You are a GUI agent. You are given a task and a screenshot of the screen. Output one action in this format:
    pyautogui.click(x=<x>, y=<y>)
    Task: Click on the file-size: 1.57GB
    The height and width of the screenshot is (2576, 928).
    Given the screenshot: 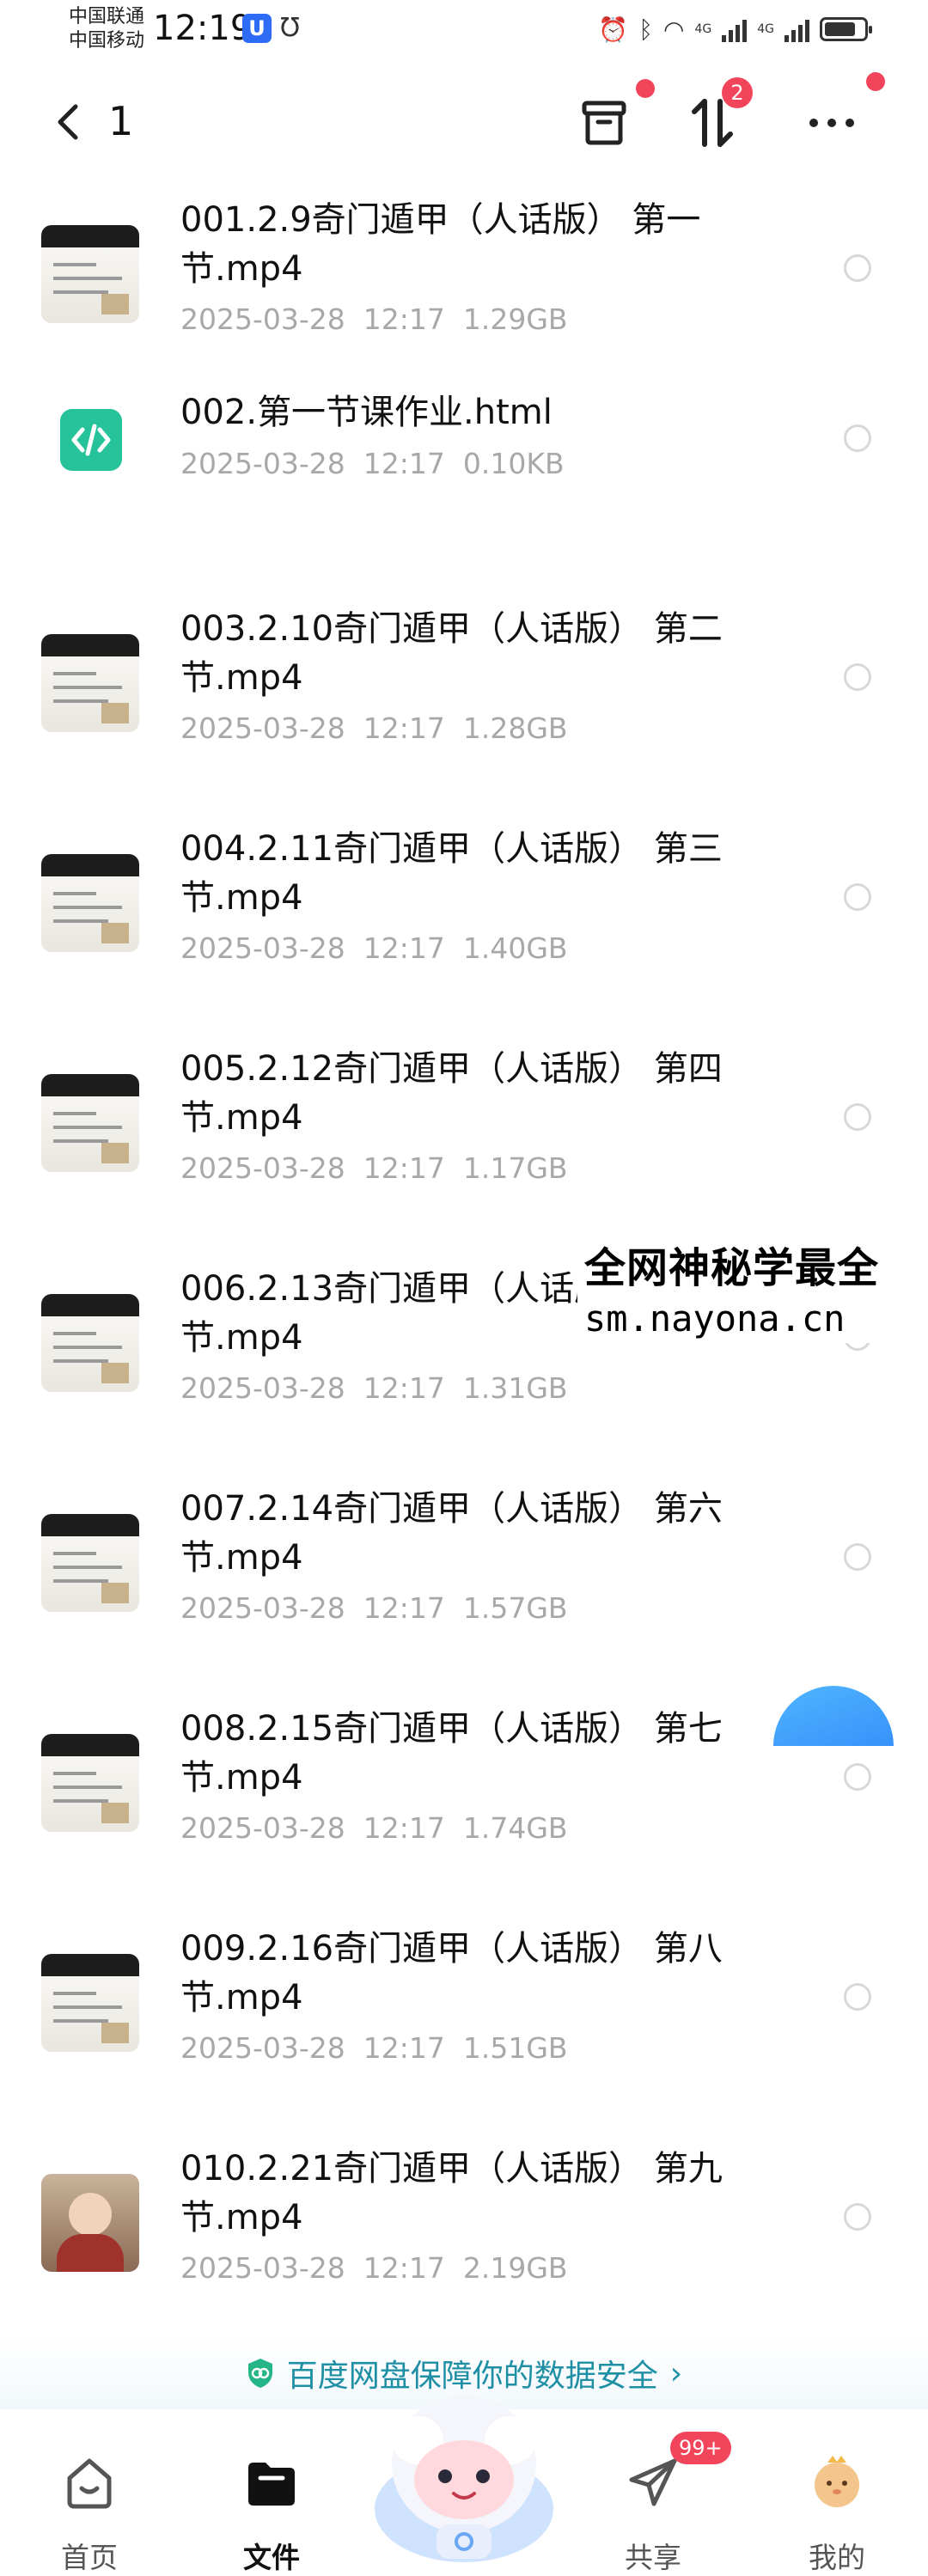 What is the action you would take?
    pyautogui.click(x=515, y=1608)
    